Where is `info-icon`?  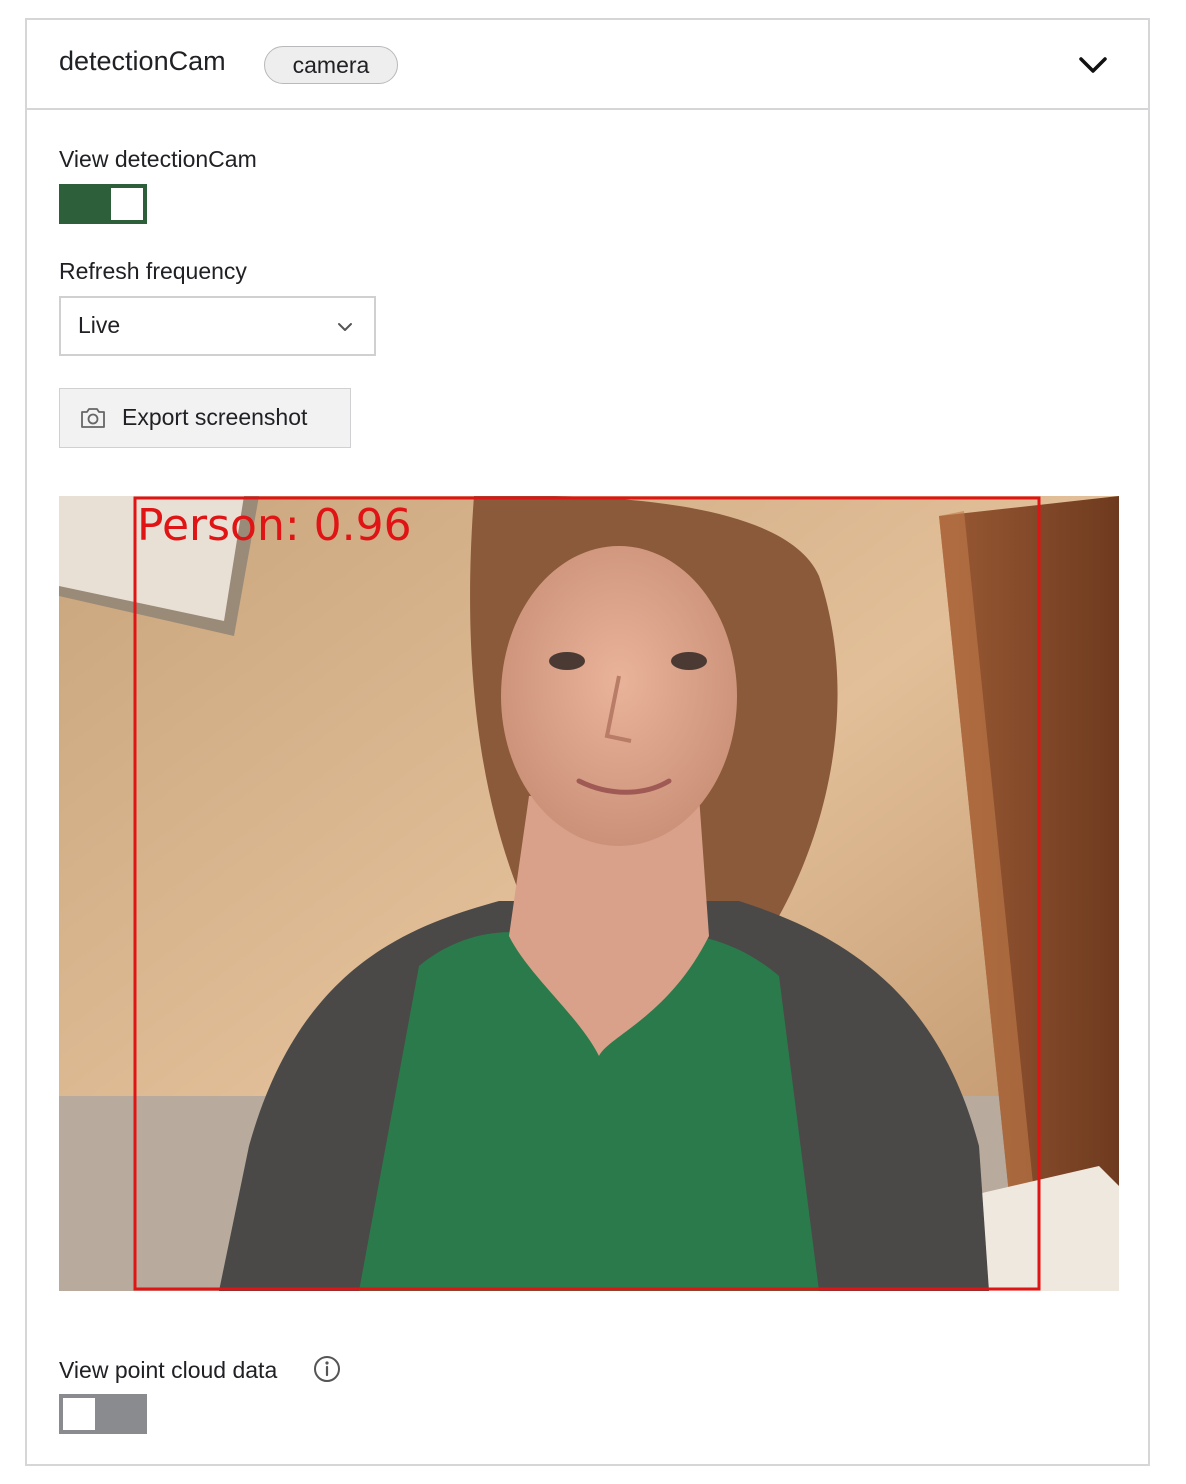 info-icon is located at coordinates (327, 1369).